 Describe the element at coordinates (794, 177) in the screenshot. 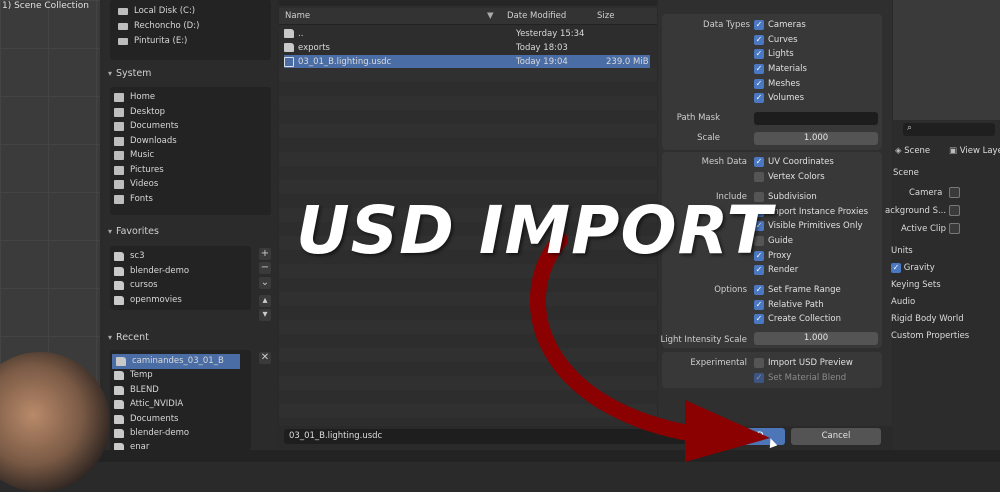

I see `checkbox-vertex-colors: Vertex Colors` at that location.